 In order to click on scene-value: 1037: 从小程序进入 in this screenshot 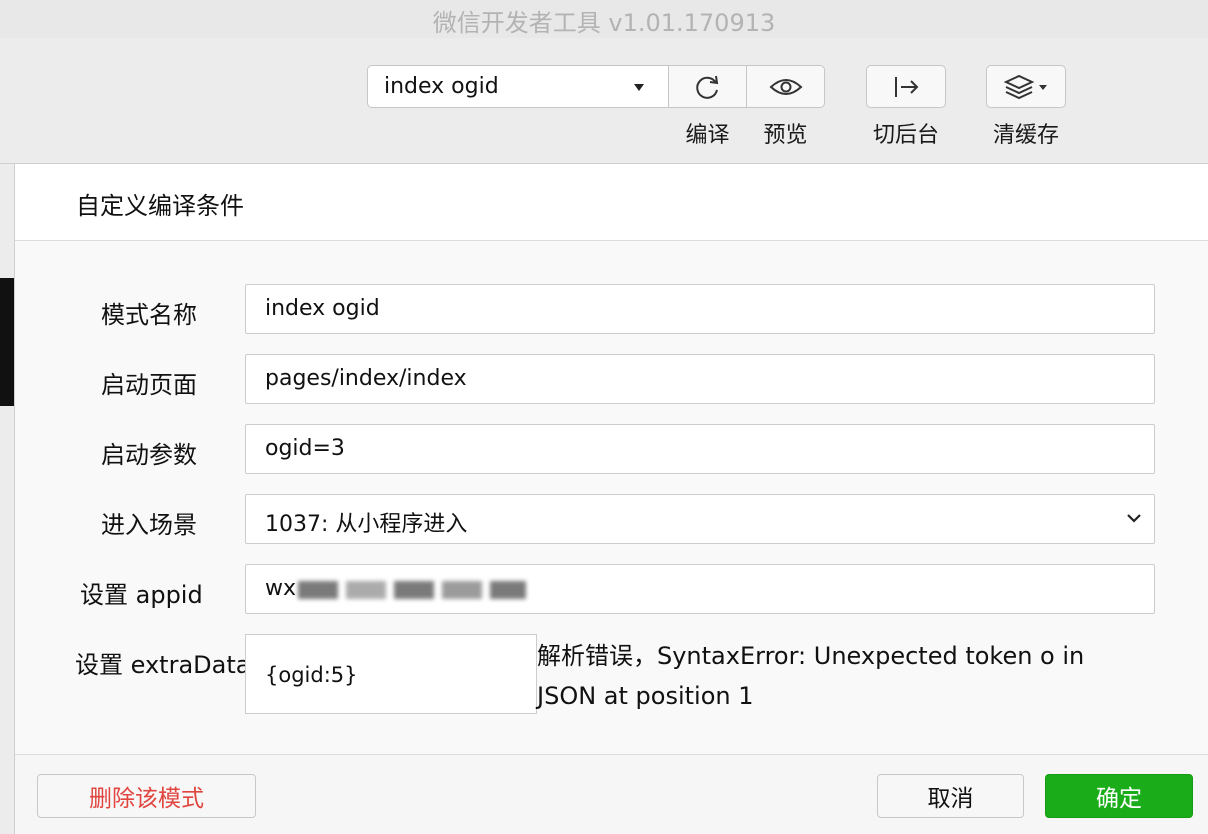, I will do `click(366, 524)`.